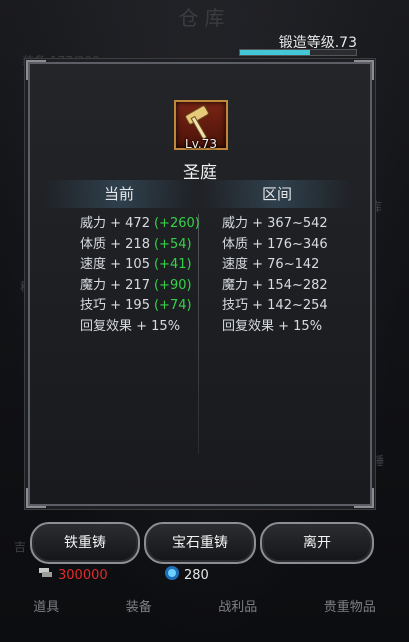 This screenshot has height=642, width=409. I want to click on stat-row: 速度 + 105 (+41), so click(140, 265).